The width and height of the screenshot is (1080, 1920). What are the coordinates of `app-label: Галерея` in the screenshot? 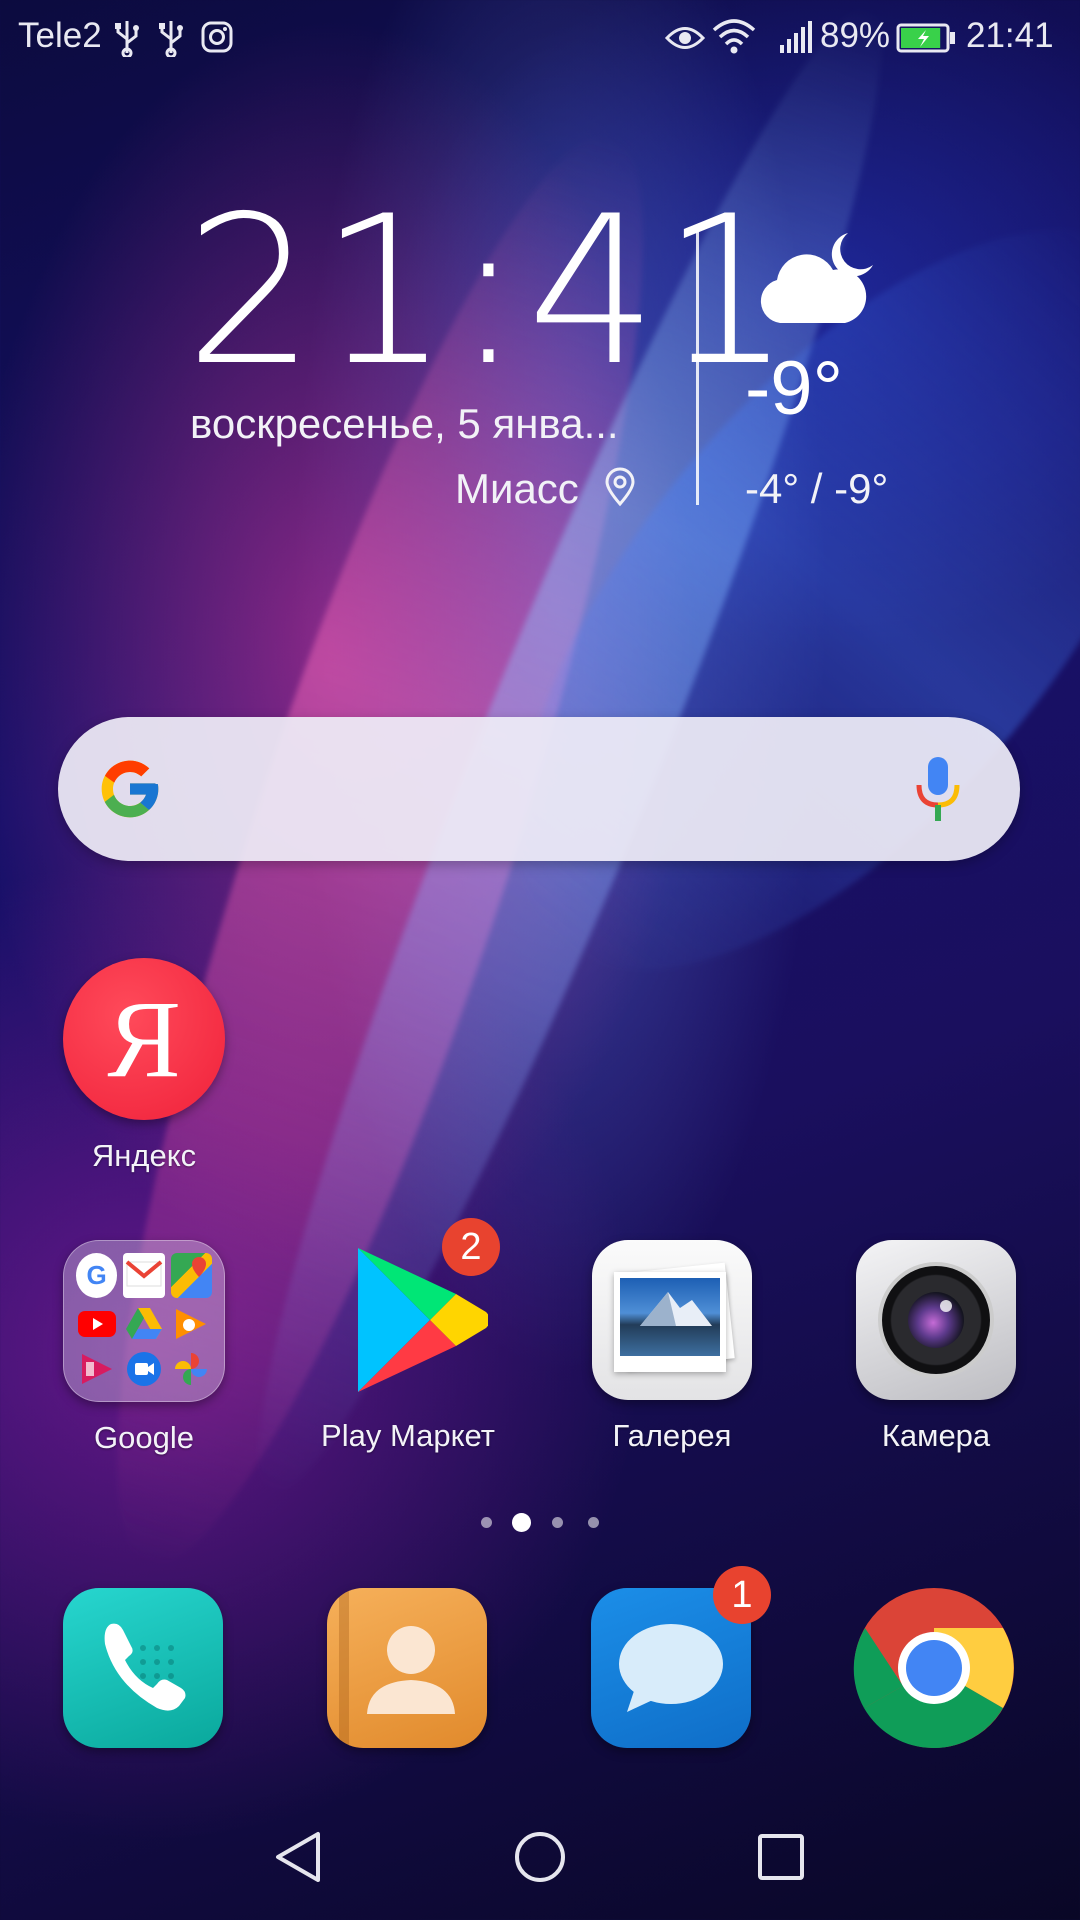 It's located at (672, 1435).